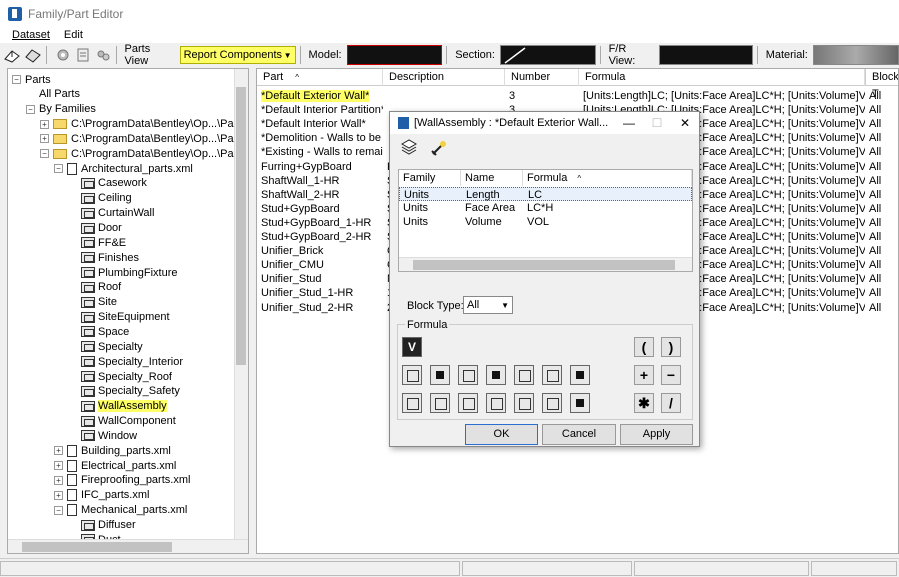  Describe the element at coordinates (73, 35) in the screenshot. I see `menu-edit: Edit` at that location.